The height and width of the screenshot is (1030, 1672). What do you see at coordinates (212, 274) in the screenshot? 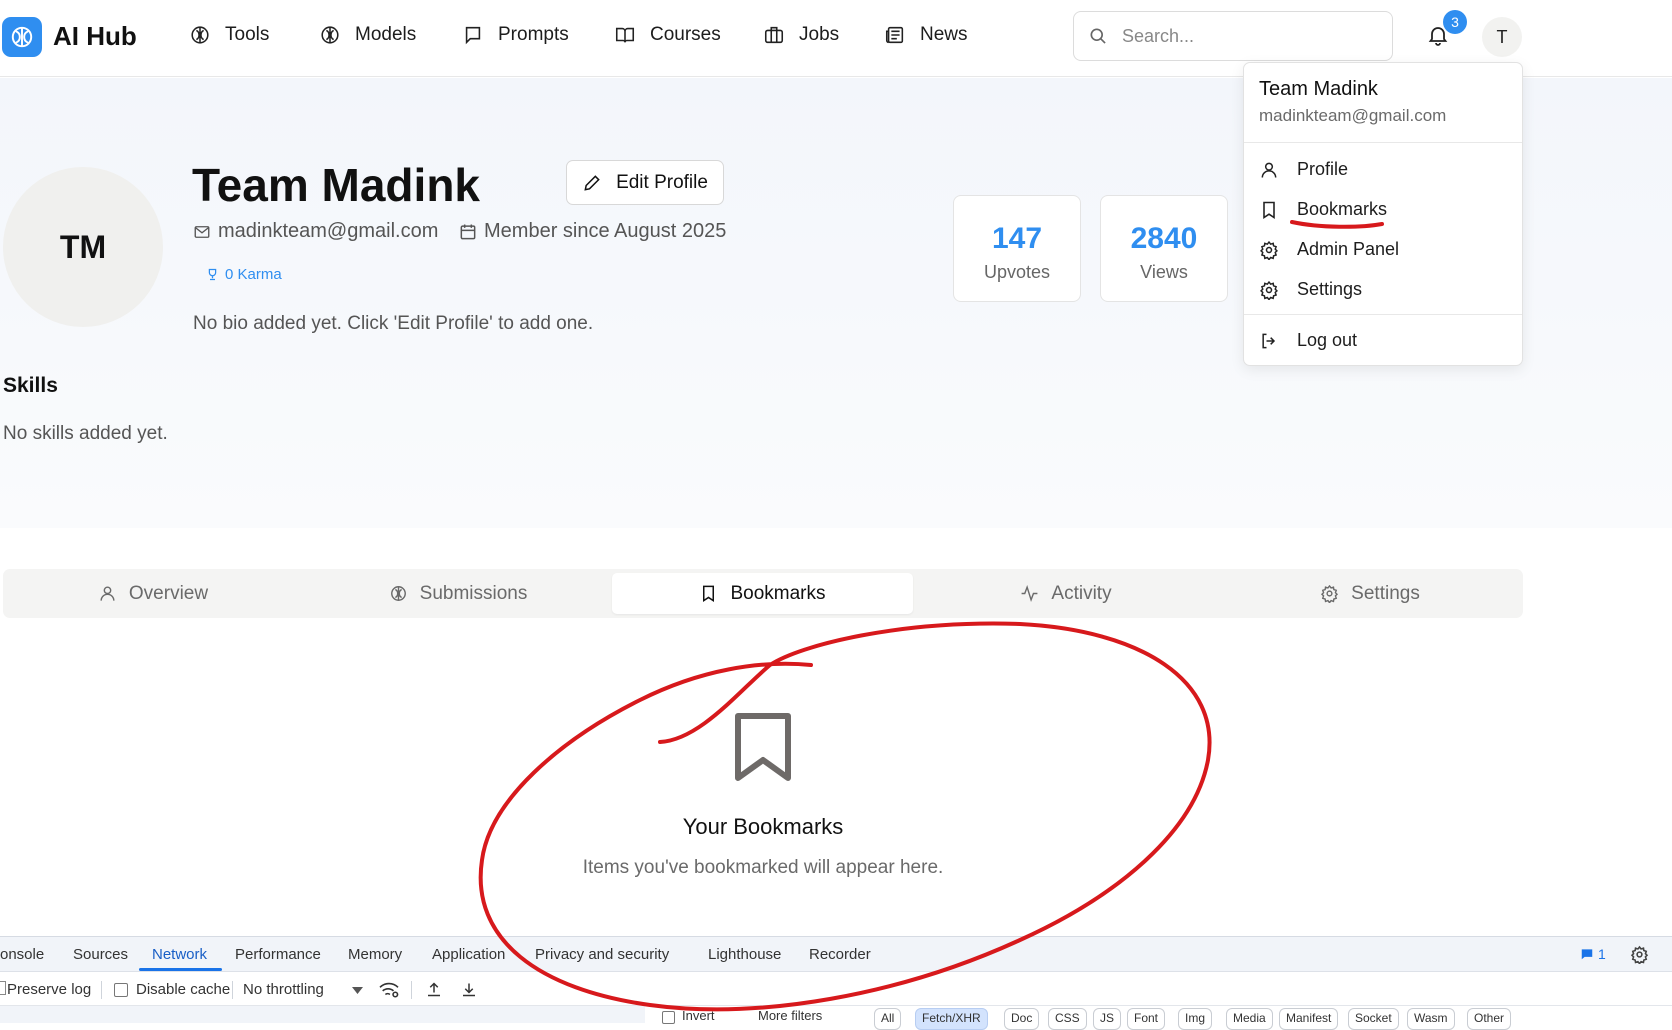
I see `trophy-icon` at bounding box center [212, 274].